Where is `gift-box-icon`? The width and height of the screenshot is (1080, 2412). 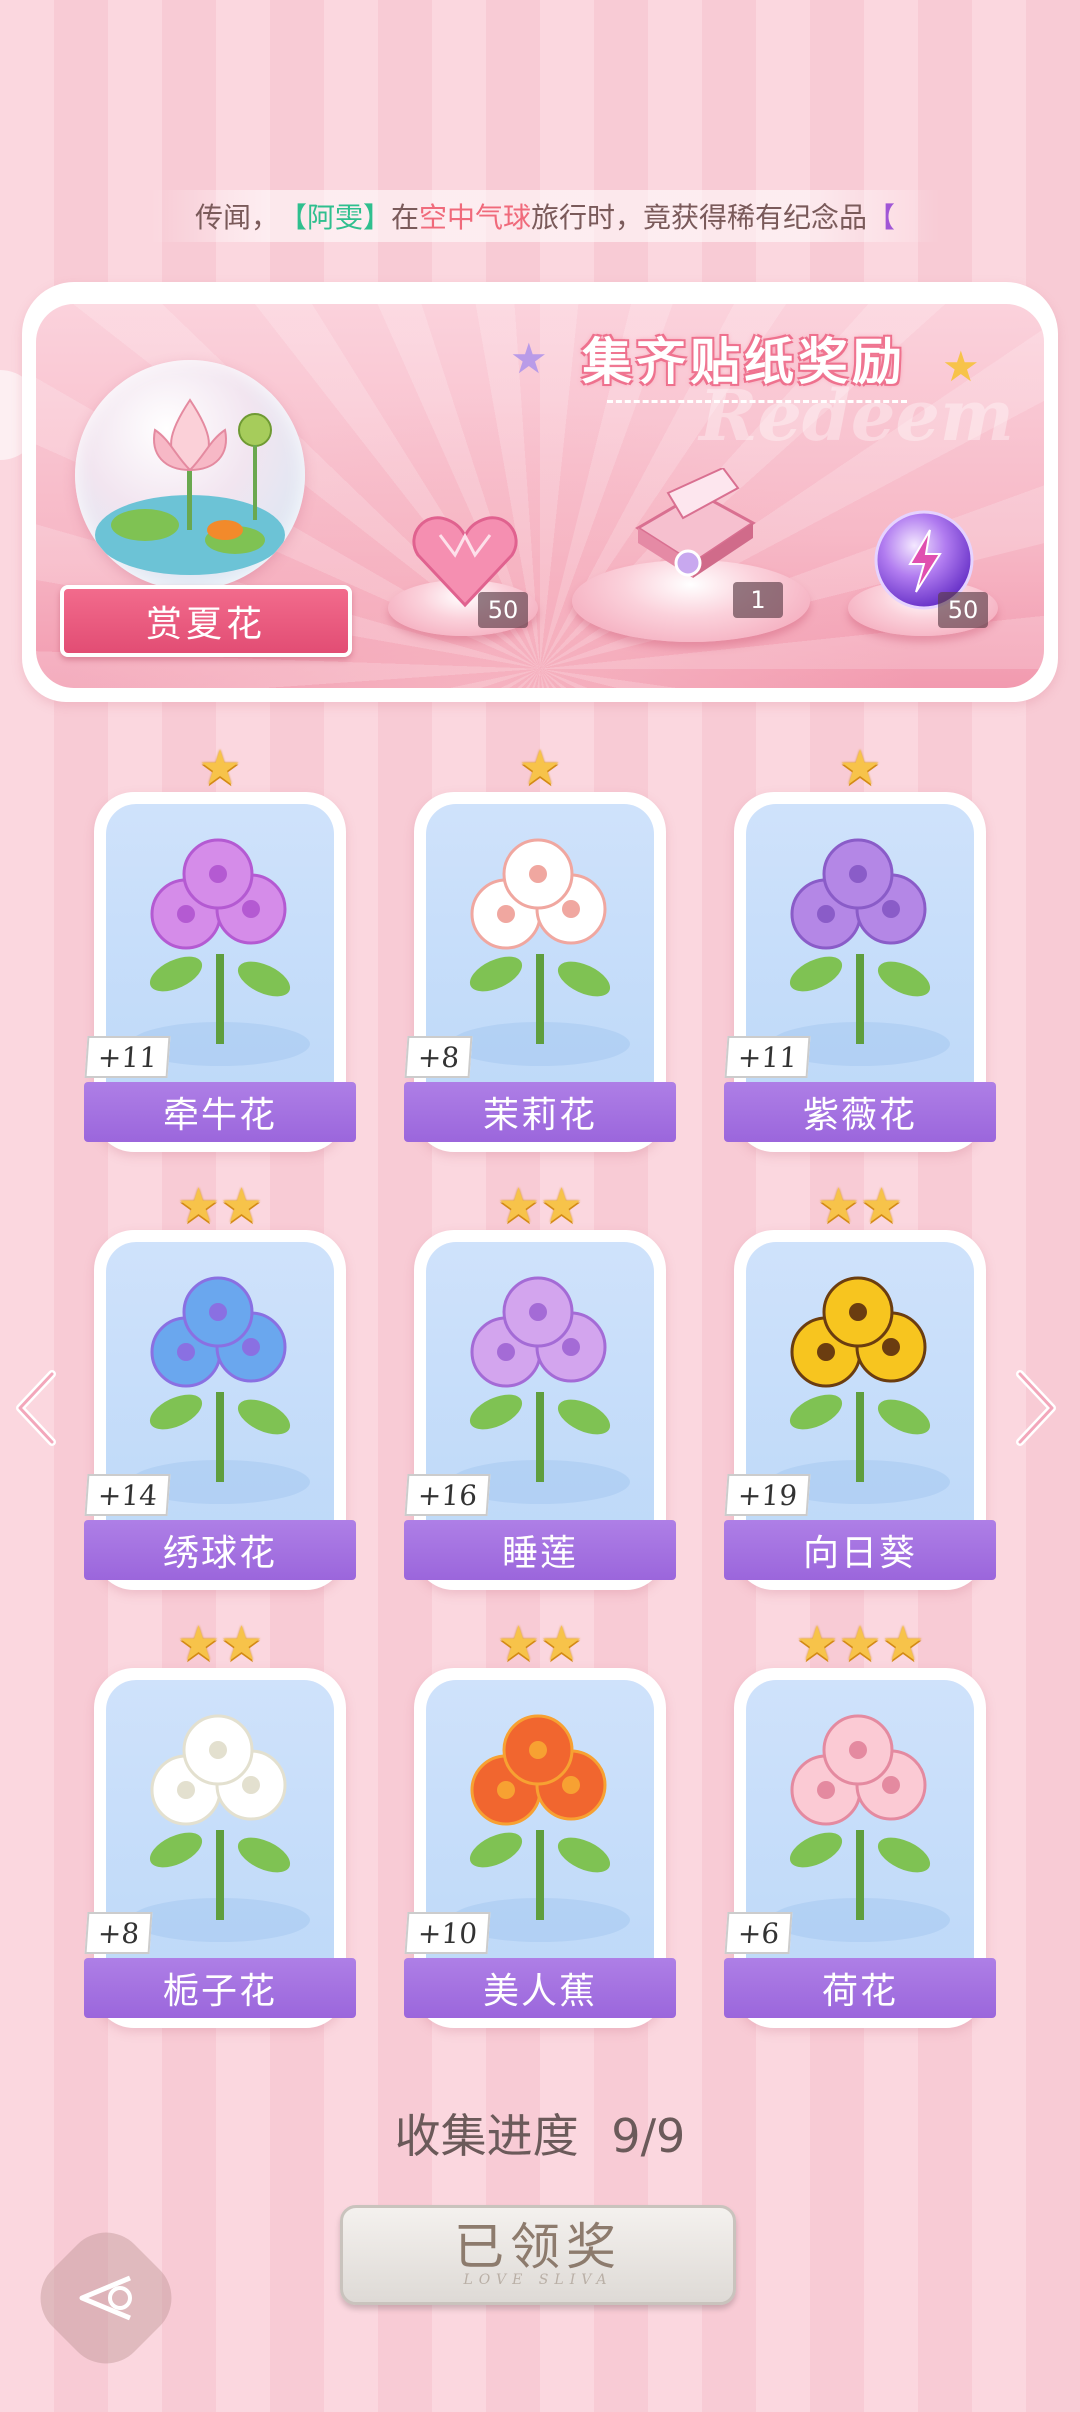
gift-box-icon is located at coordinates (693, 529).